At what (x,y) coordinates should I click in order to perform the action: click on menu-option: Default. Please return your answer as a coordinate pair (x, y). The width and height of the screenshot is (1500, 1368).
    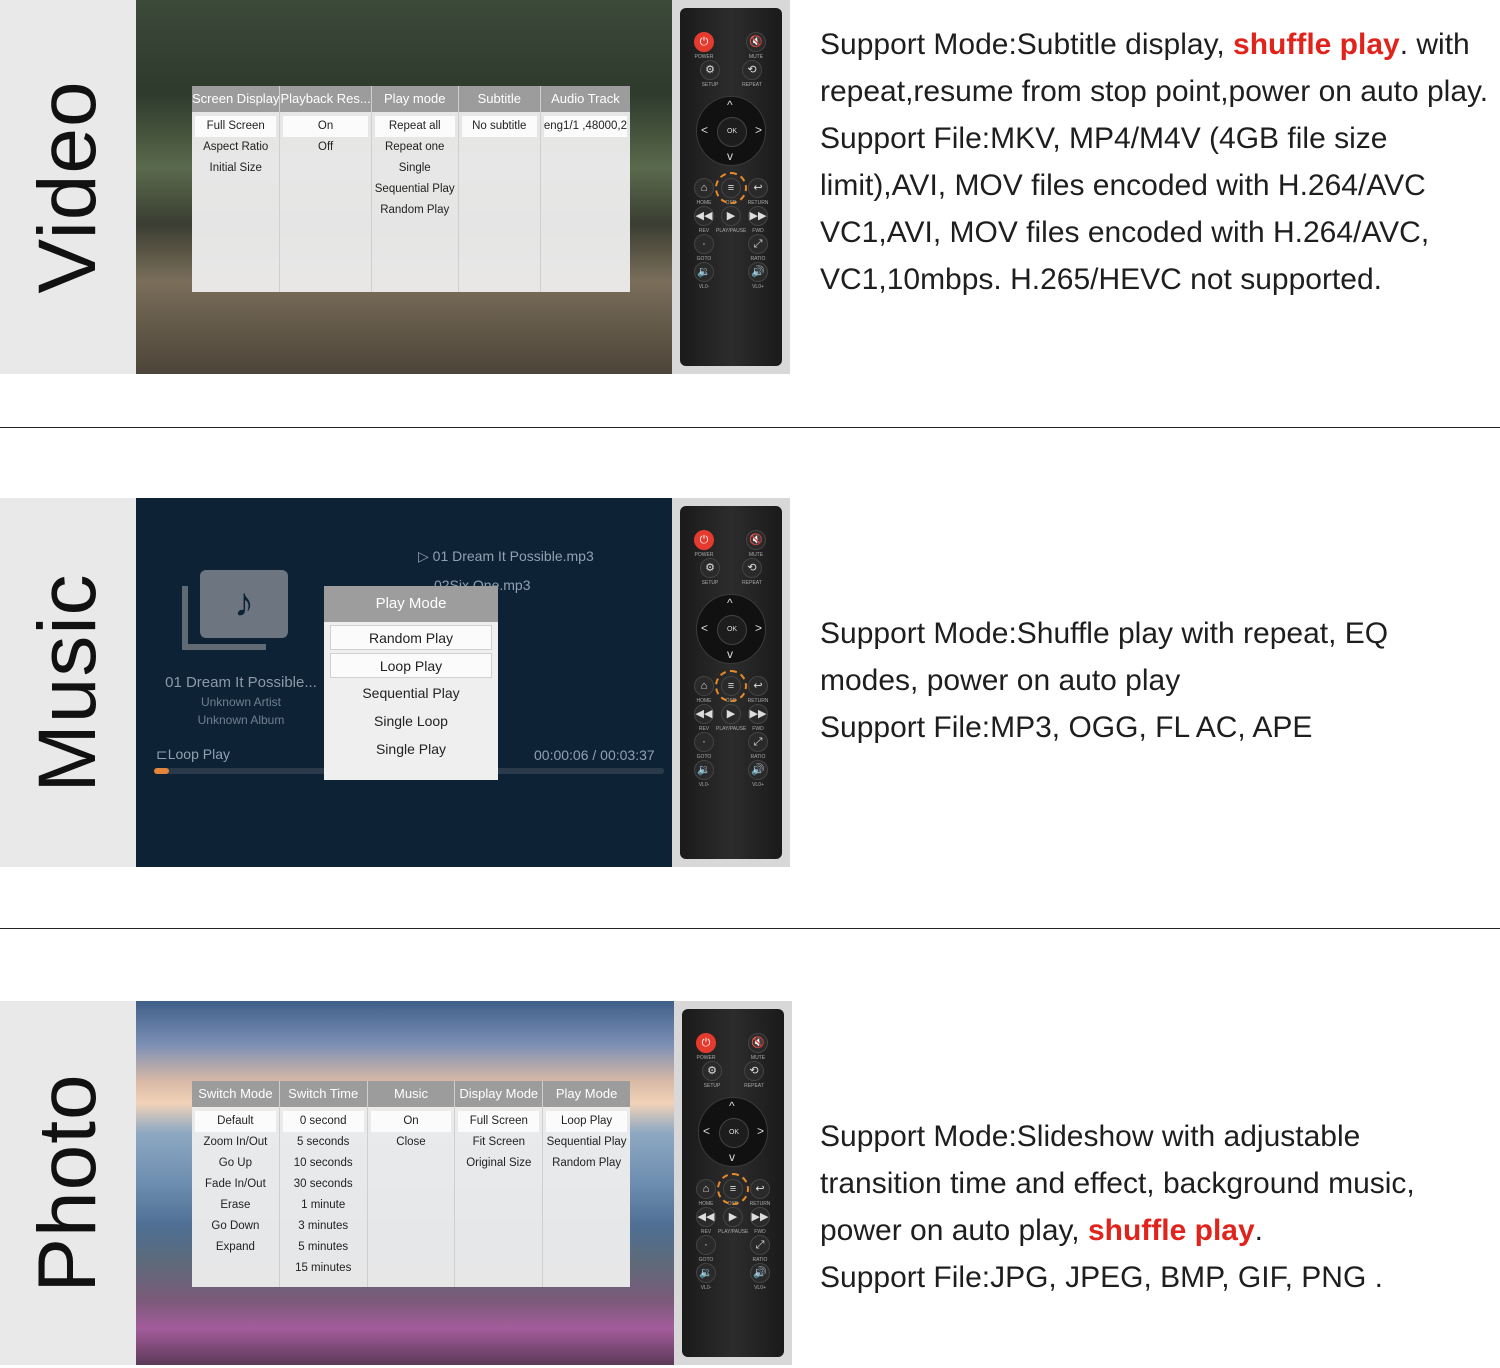
    Looking at the image, I should click on (235, 1121).